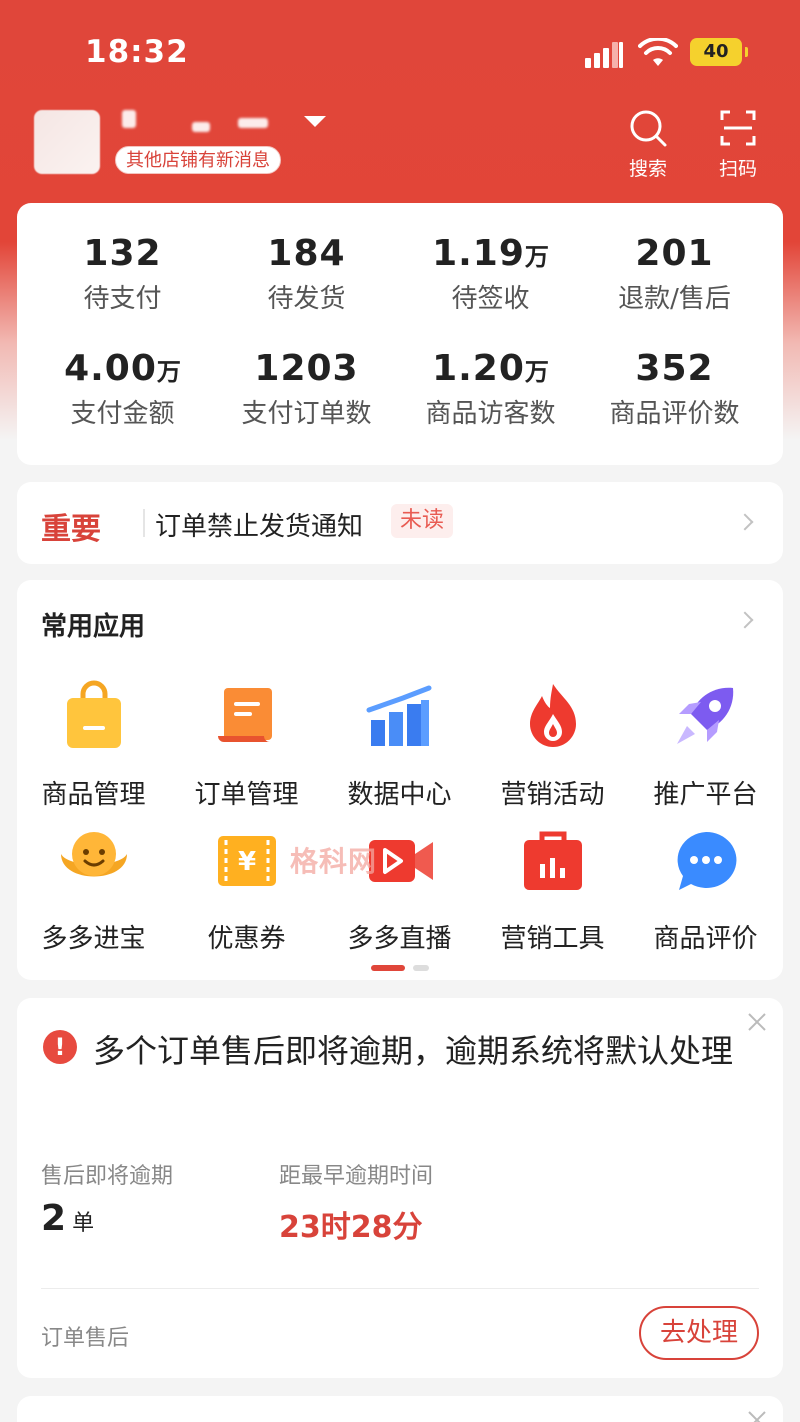 Image resolution: width=800 pixels, height=1422 pixels. What do you see at coordinates (388, 968) in the screenshot?
I see `page-dot-active` at bounding box center [388, 968].